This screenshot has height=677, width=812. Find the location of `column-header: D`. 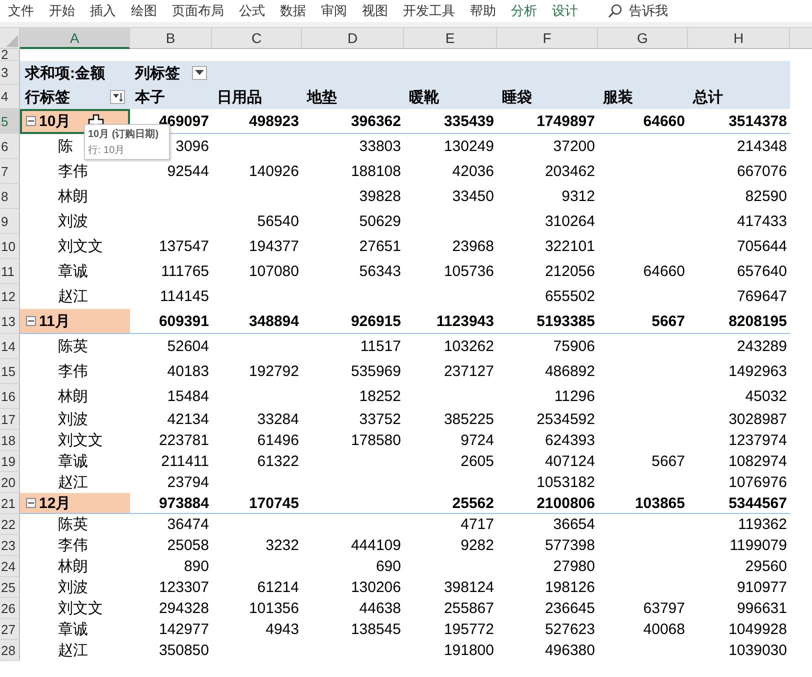

column-header: D is located at coordinates (353, 38).